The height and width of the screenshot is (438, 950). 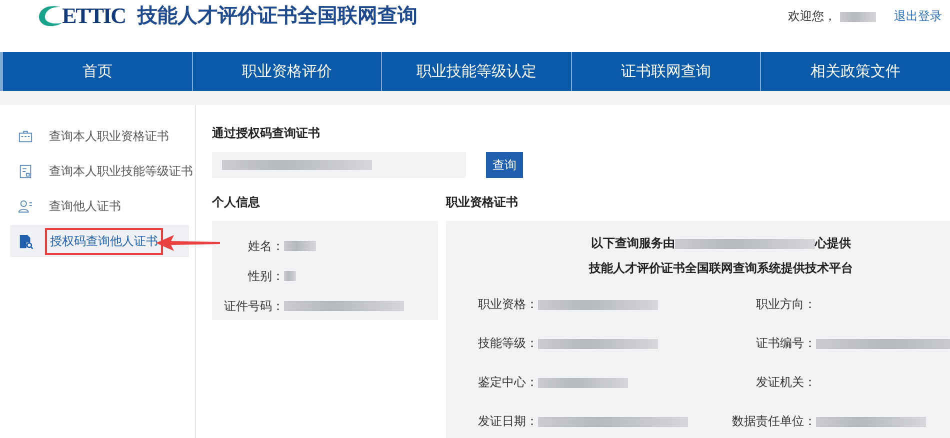 I want to click on query-button: 查询, so click(x=504, y=165).